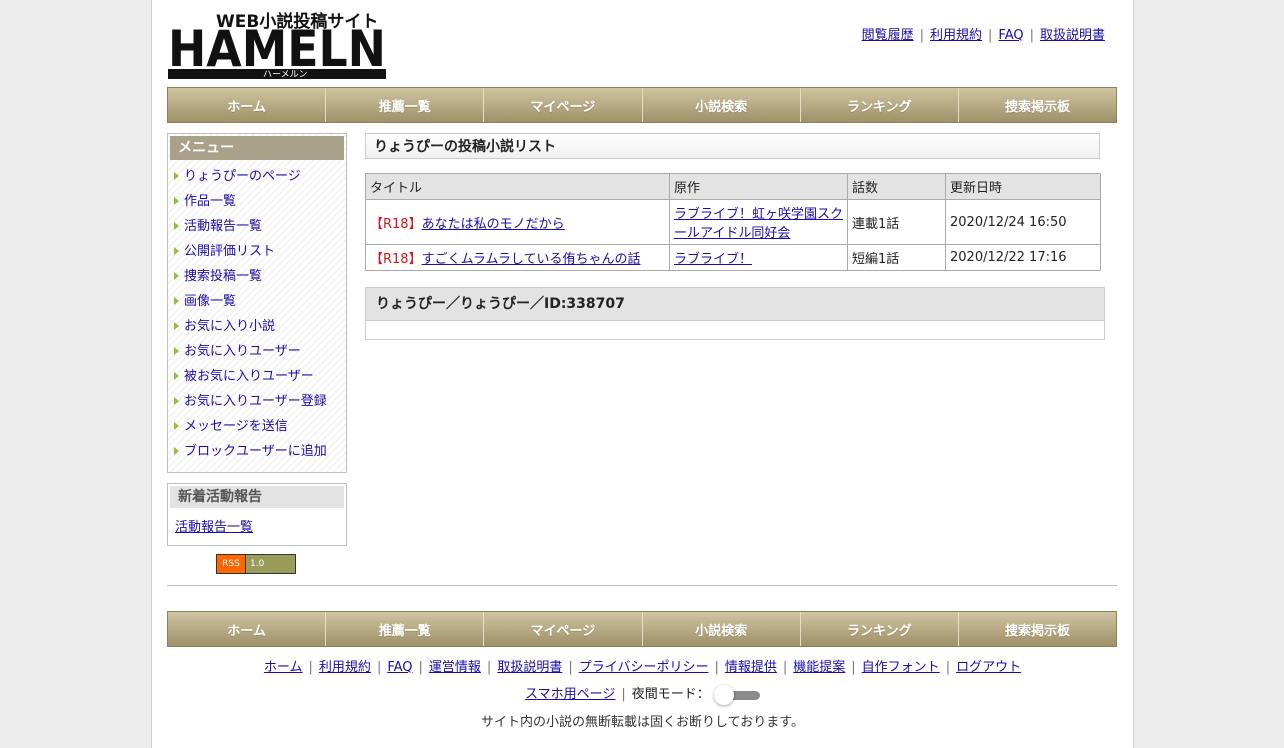 This screenshot has height=748, width=1284. Describe the element at coordinates (642, 722) in the screenshot. I see `copyright-notice: サイト内の小説の無断転載は固くお断りしております。` at that location.